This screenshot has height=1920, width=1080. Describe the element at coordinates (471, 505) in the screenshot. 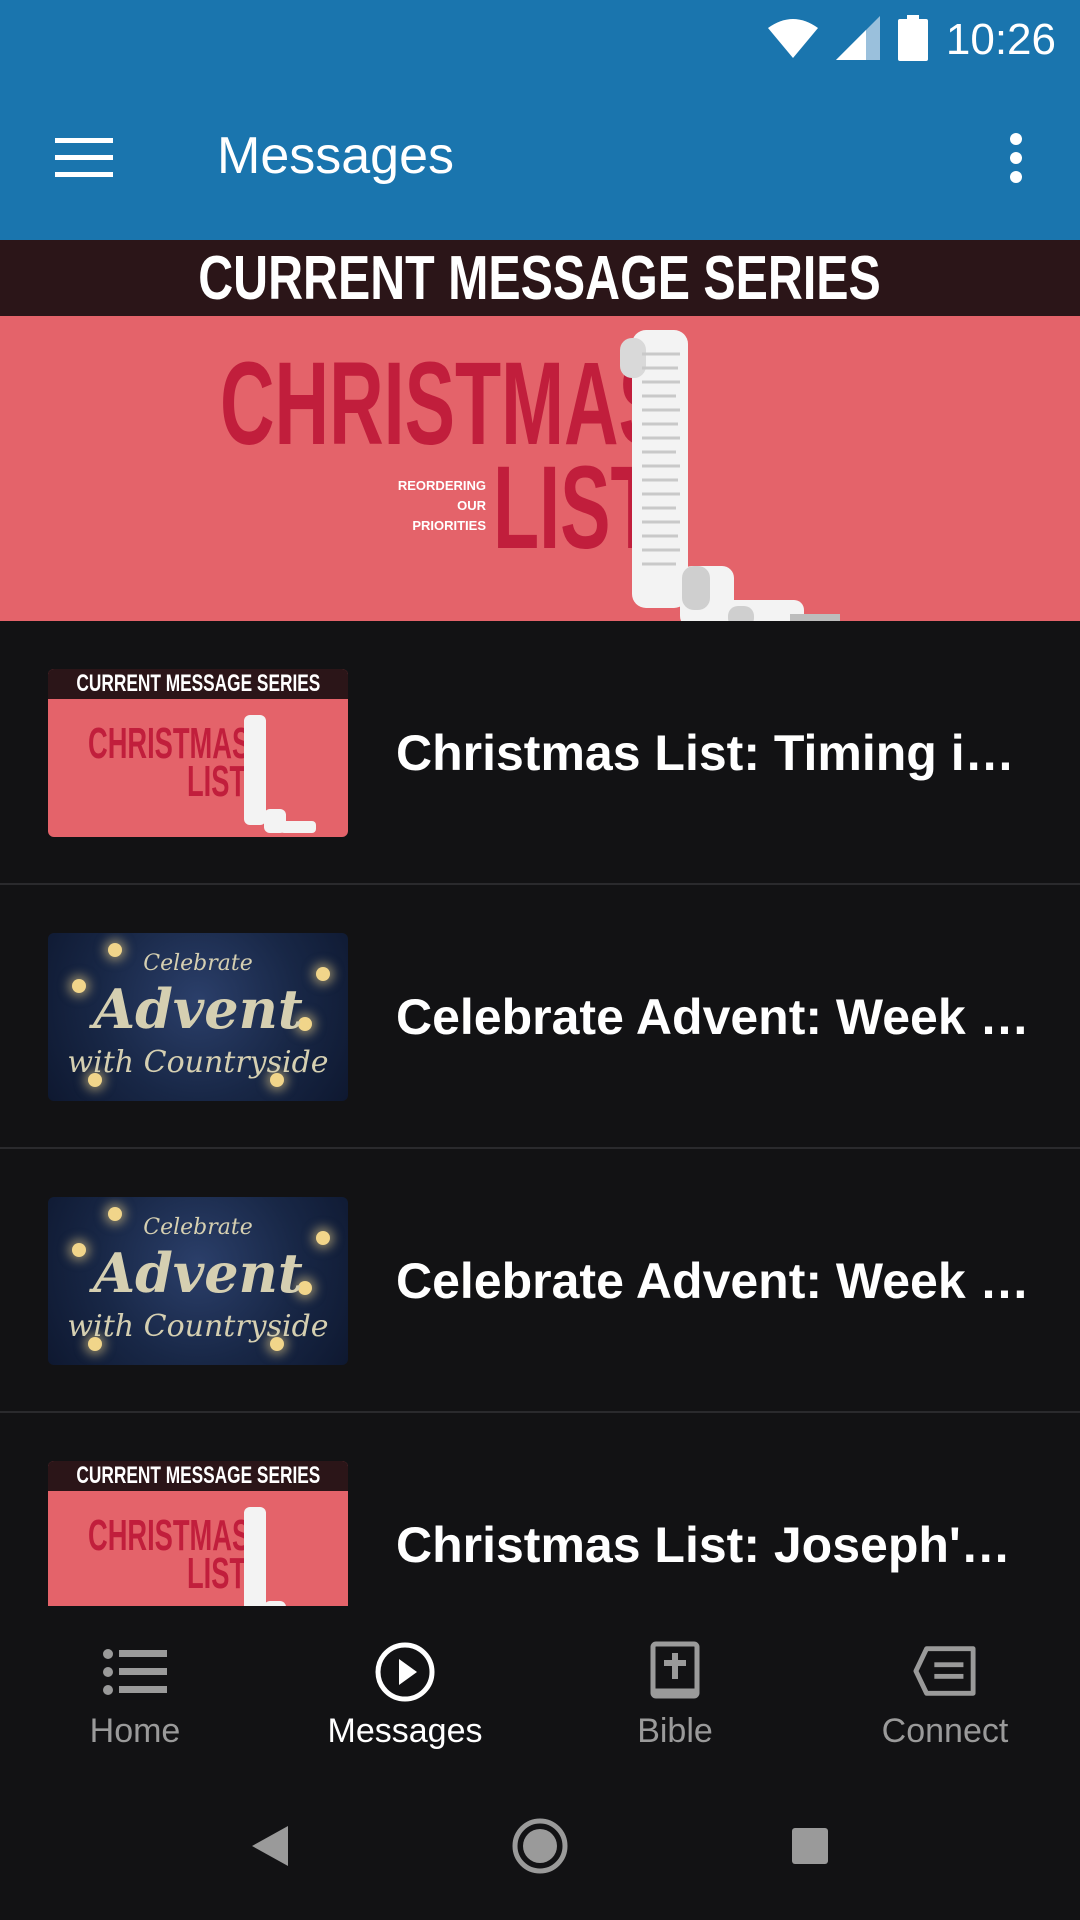

I see `banner-subtitle-line: OUR` at that location.